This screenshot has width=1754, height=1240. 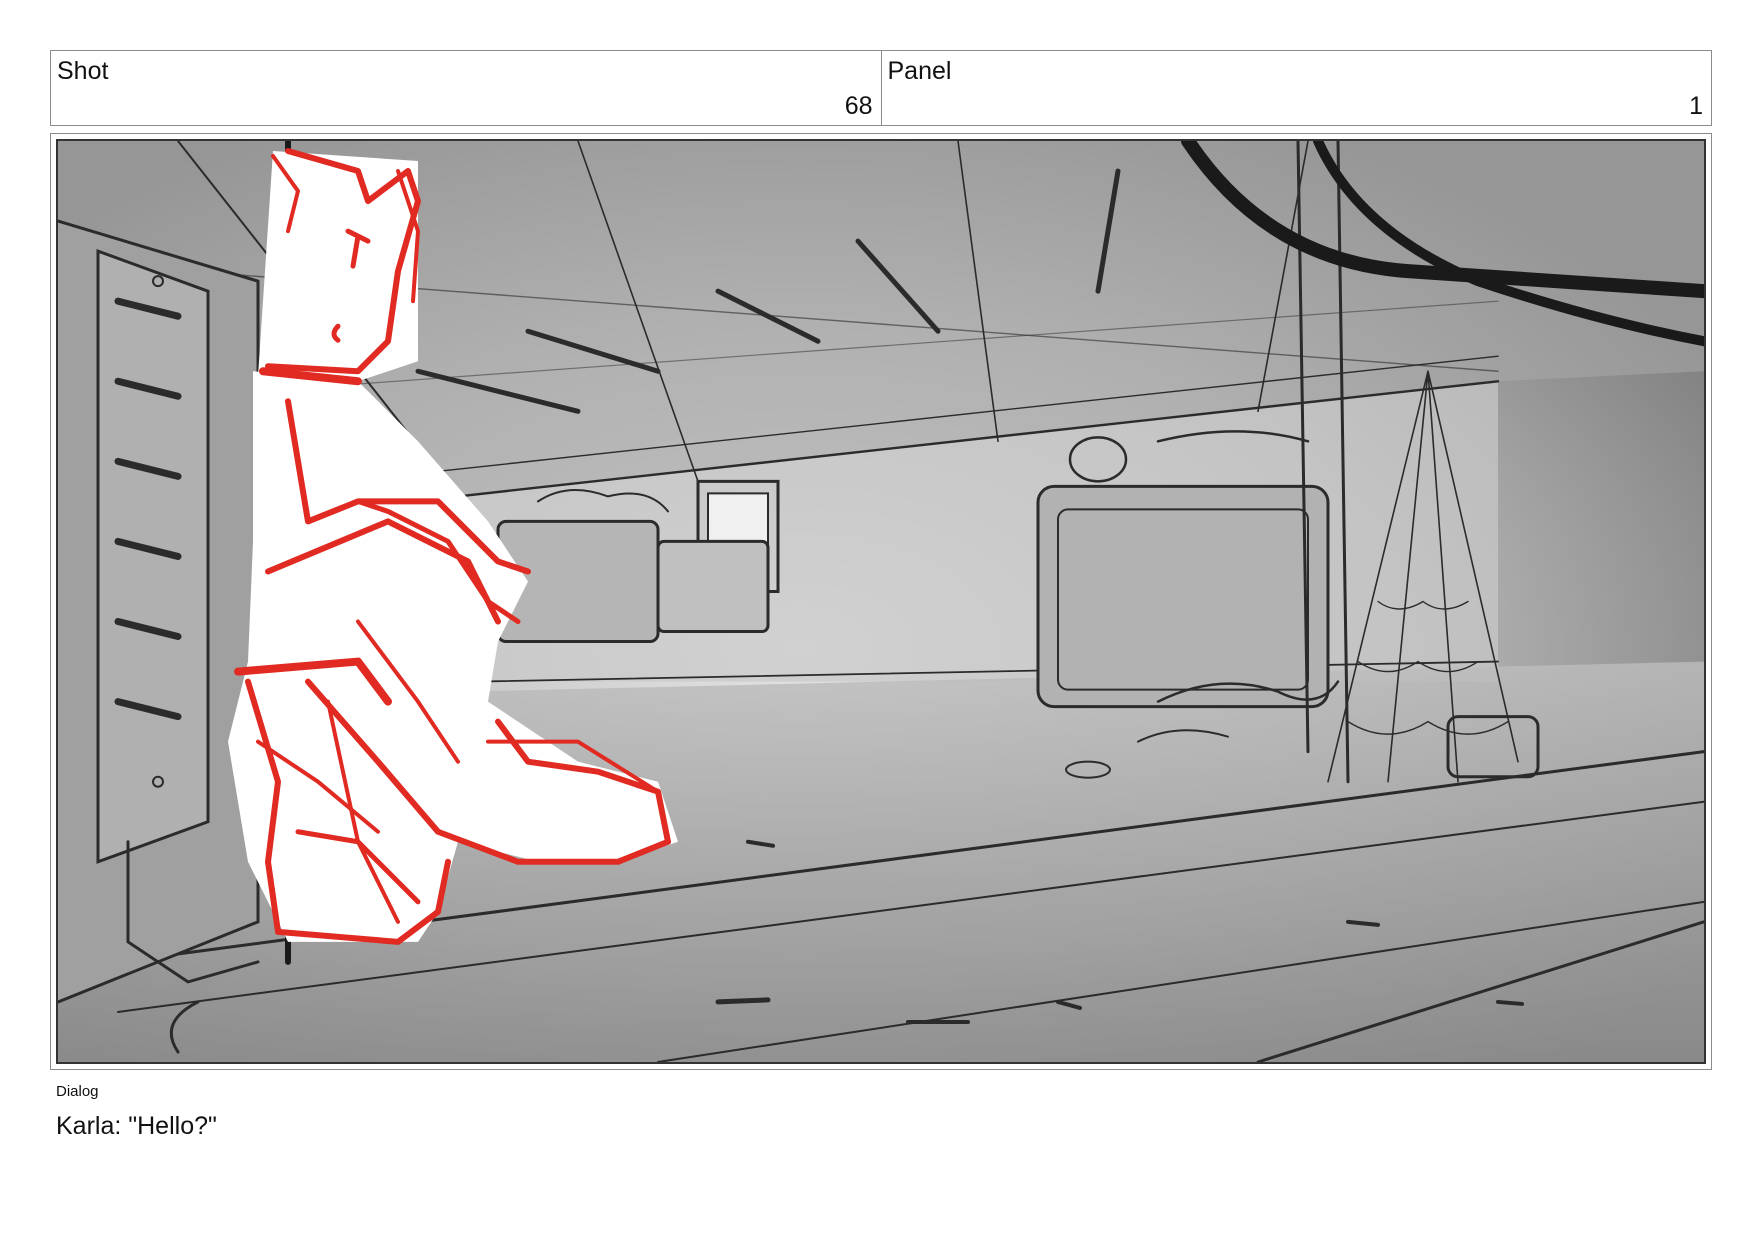 I want to click on shot-cell: Shot 68, so click(x=466, y=88).